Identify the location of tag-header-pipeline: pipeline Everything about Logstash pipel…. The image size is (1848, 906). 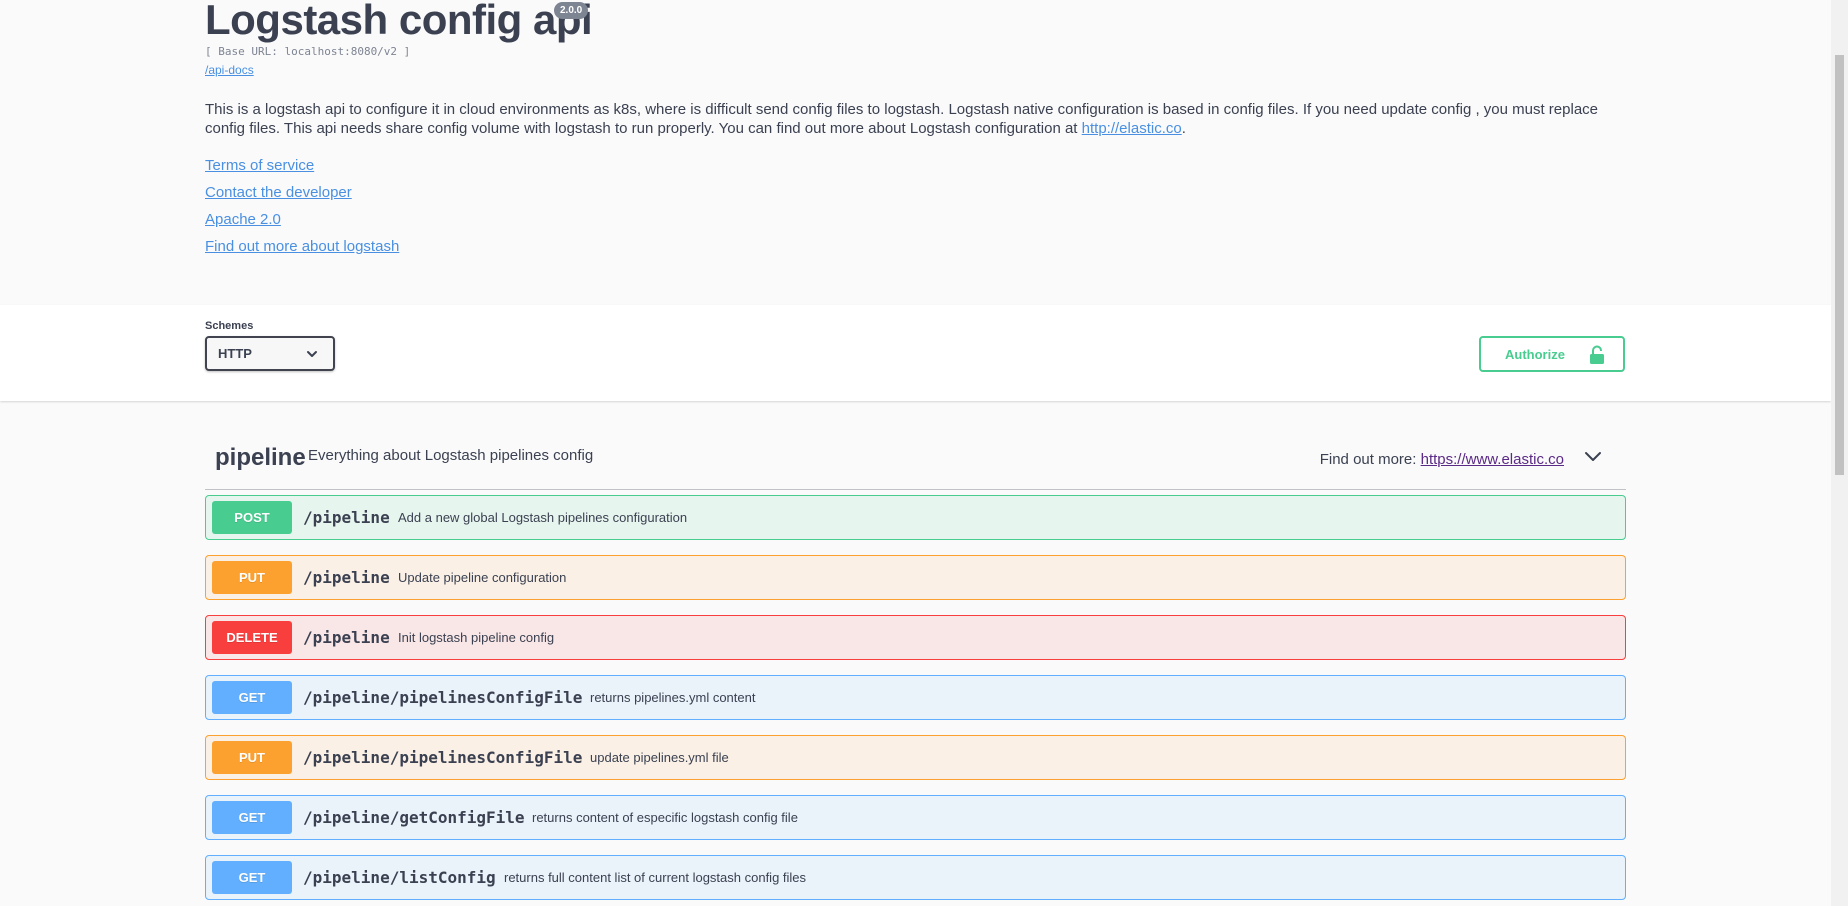
(915, 463).